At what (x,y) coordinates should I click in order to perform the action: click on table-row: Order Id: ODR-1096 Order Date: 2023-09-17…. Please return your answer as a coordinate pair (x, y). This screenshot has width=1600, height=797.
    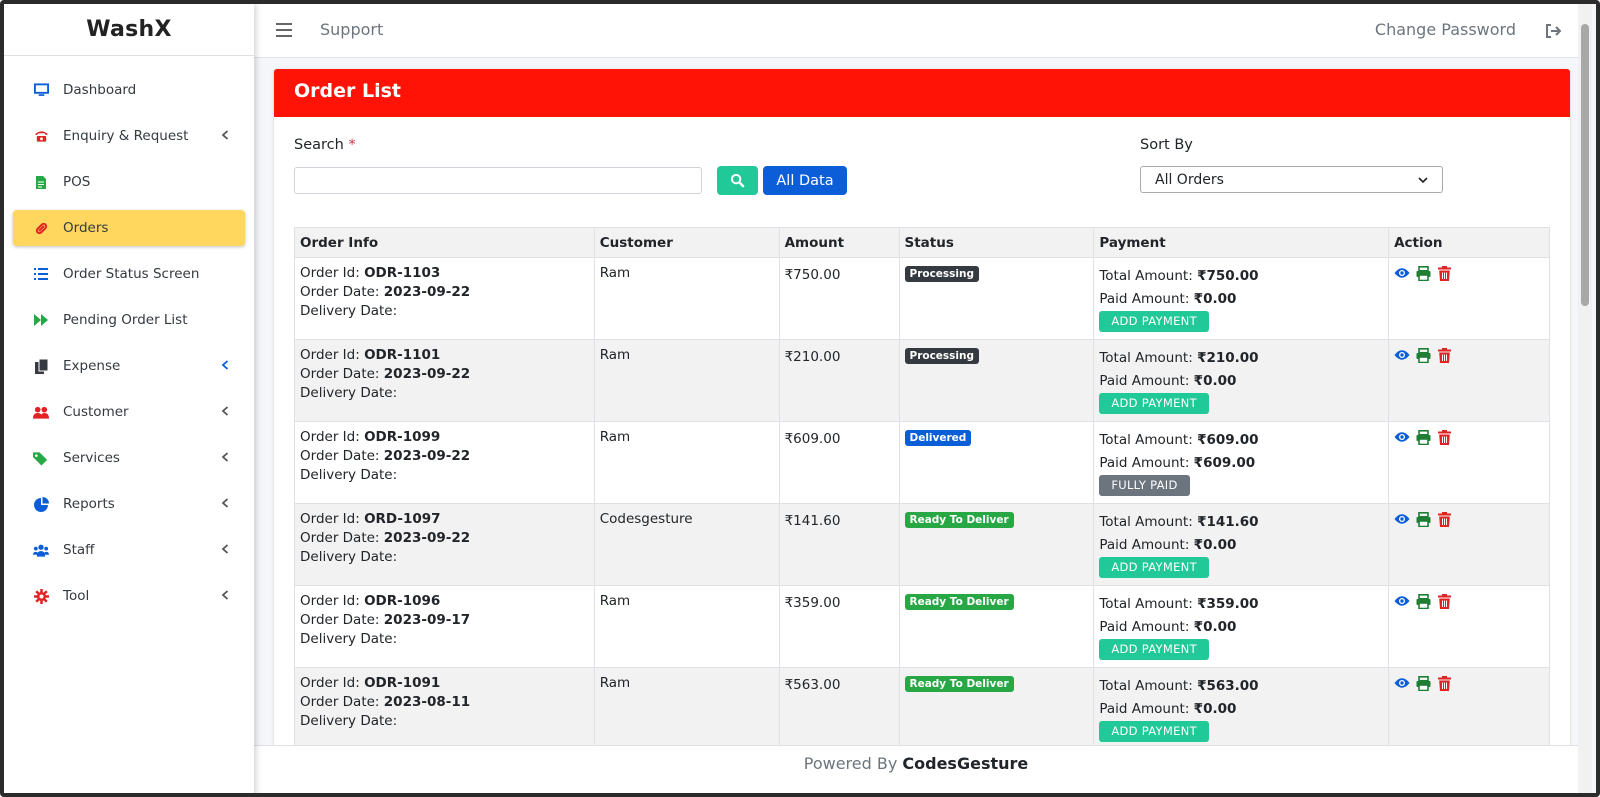
    Looking at the image, I should click on (922, 626).